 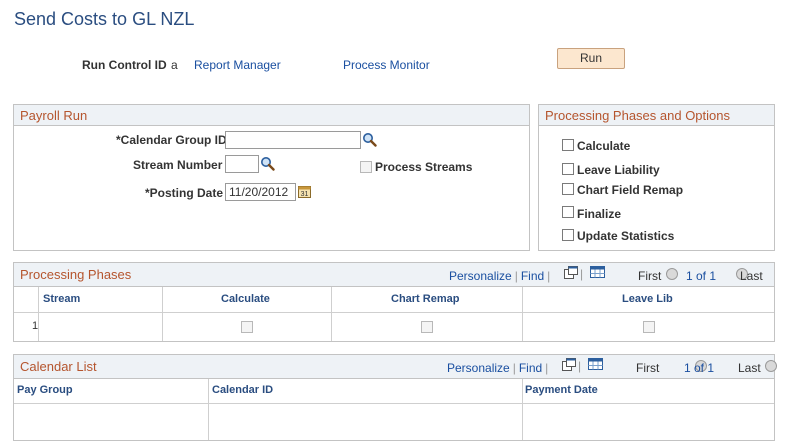 What do you see at coordinates (35, 326) in the screenshot?
I see `row-number: 1` at bounding box center [35, 326].